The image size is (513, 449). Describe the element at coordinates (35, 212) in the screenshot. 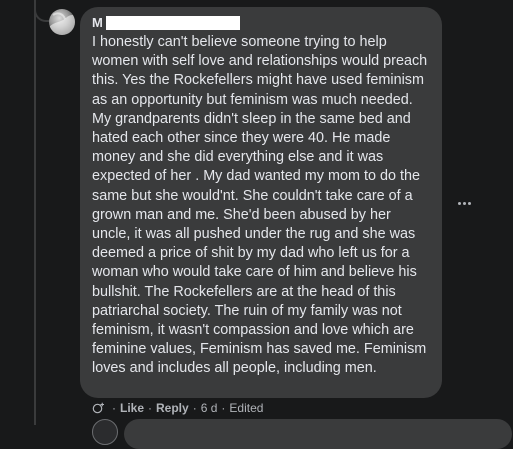

I see `thread-line` at that location.